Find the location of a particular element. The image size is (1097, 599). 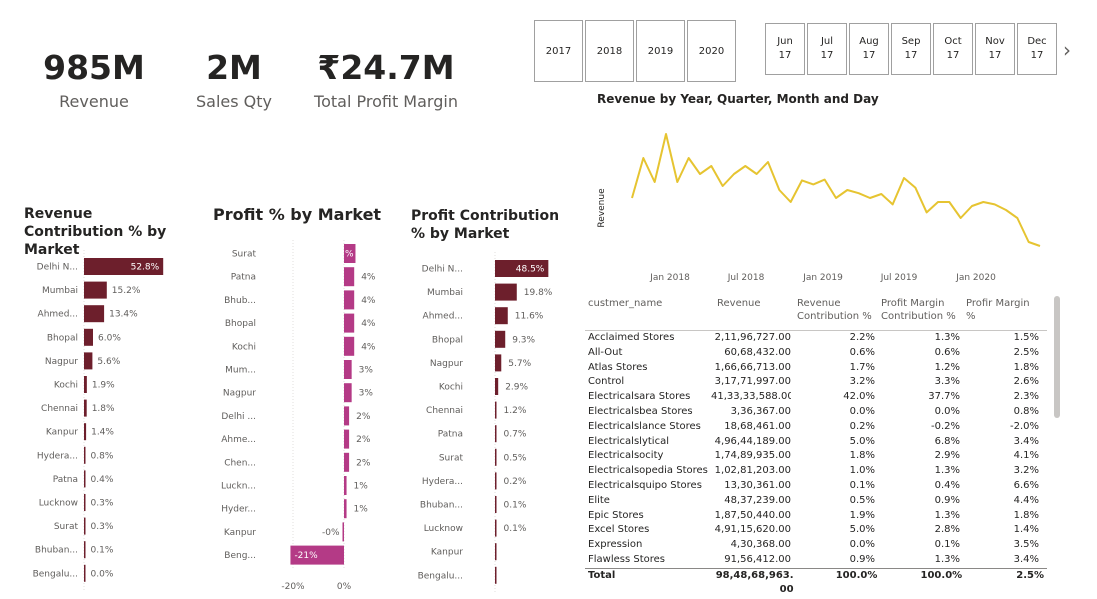

data-label: 1.4% is located at coordinates (102, 433).